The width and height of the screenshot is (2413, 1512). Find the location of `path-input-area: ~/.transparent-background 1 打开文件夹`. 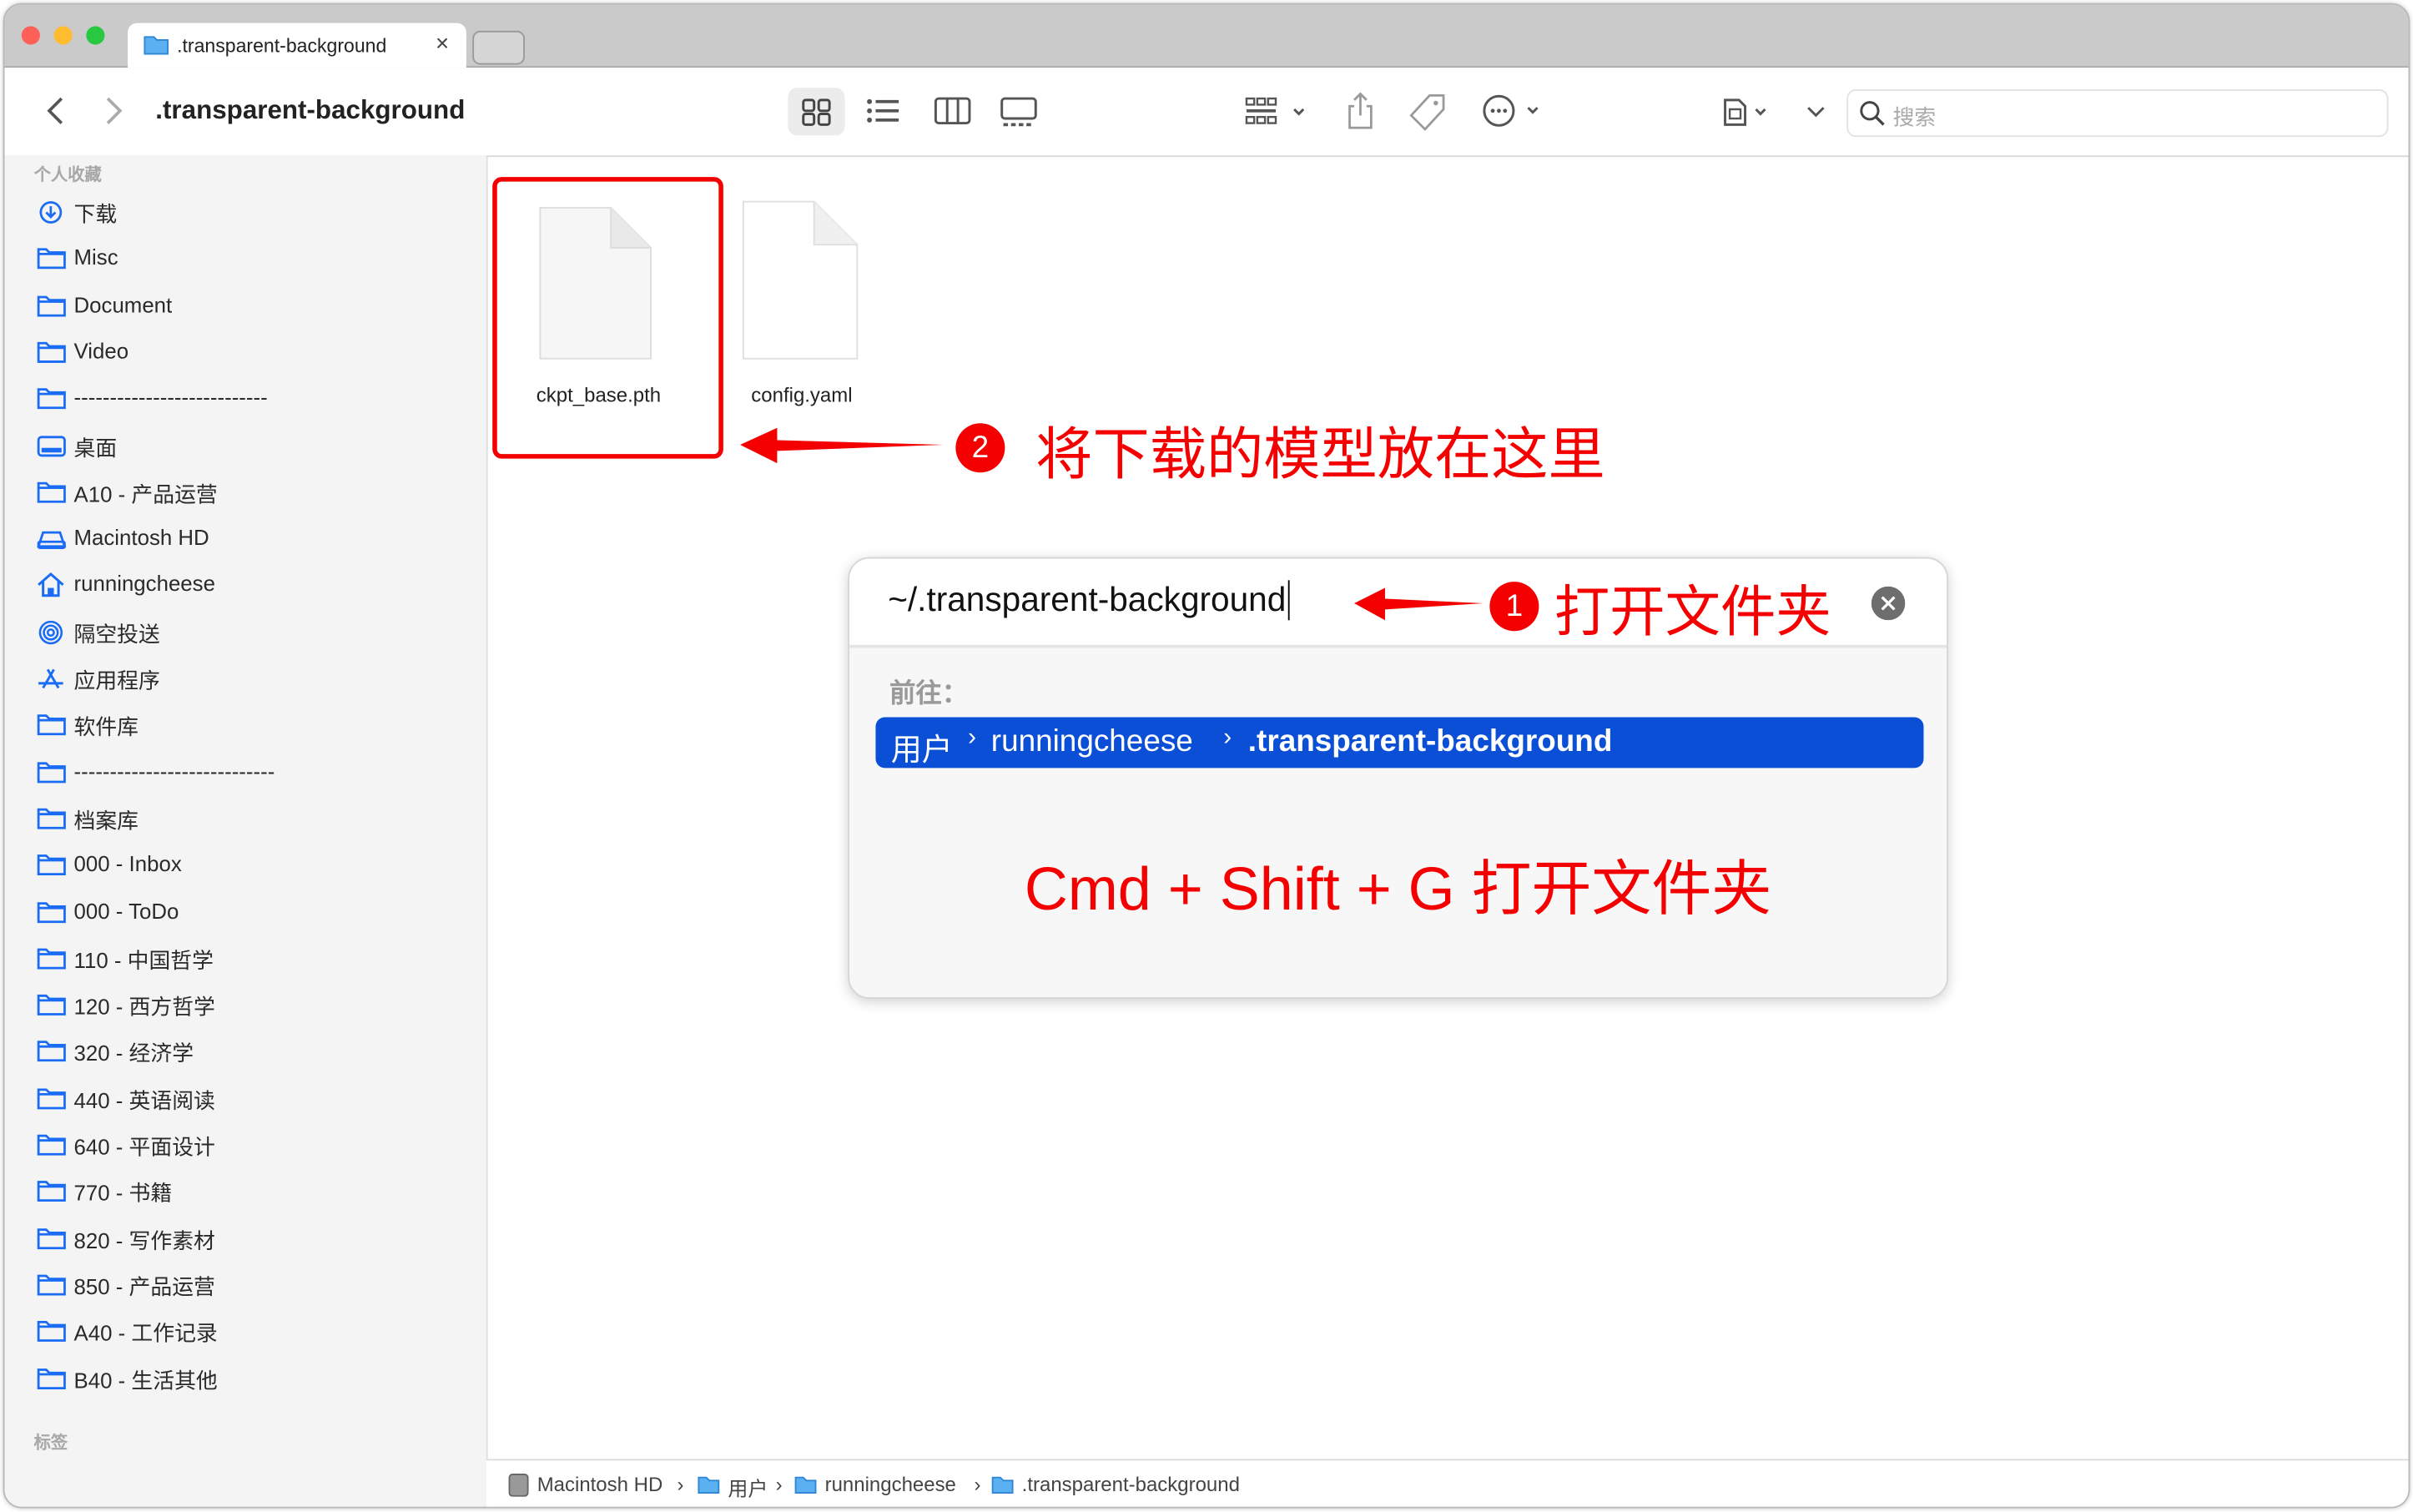

path-input-area: ~/.transparent-background 1 打开文件夹 is located at coordinates (1398, 603).